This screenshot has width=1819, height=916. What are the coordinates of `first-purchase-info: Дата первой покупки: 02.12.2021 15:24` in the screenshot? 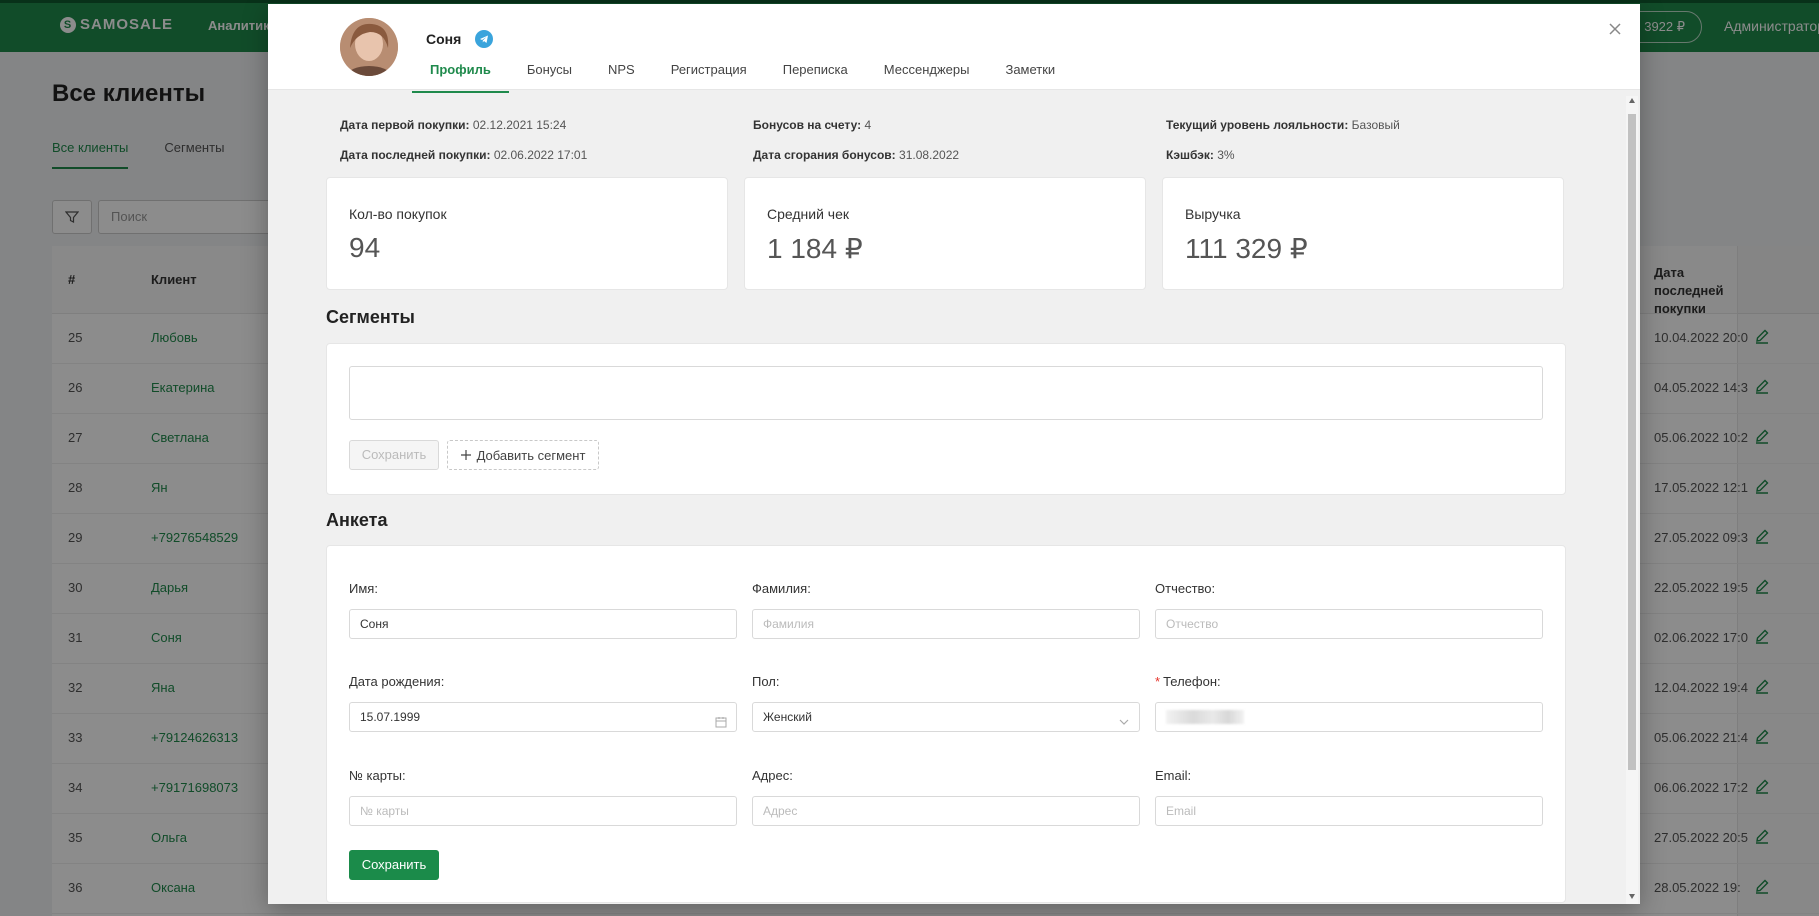 It's located at (453, 125).